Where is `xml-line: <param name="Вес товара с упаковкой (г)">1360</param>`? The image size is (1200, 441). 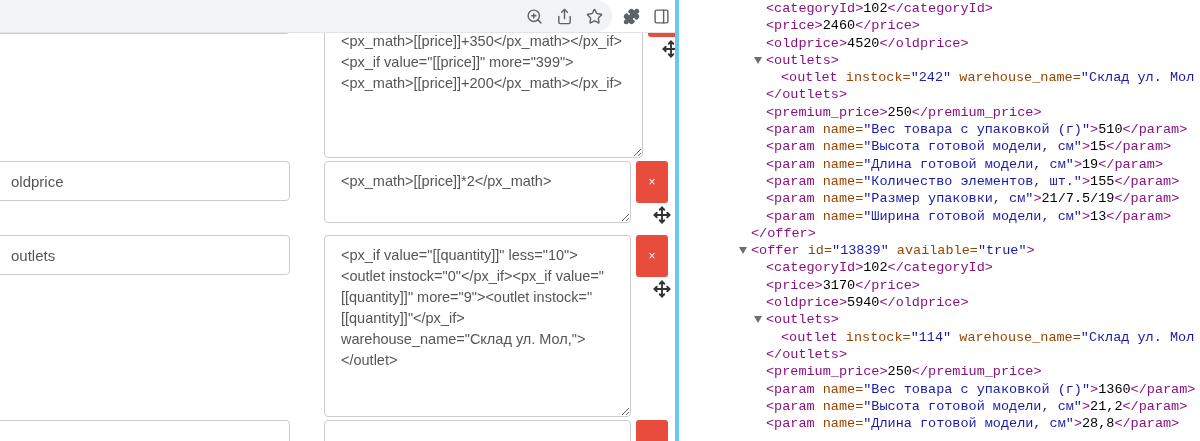 xml-line: <param name="Вес товара с упаковкой (г)">1360</param> is located at coordinates (981, 389).